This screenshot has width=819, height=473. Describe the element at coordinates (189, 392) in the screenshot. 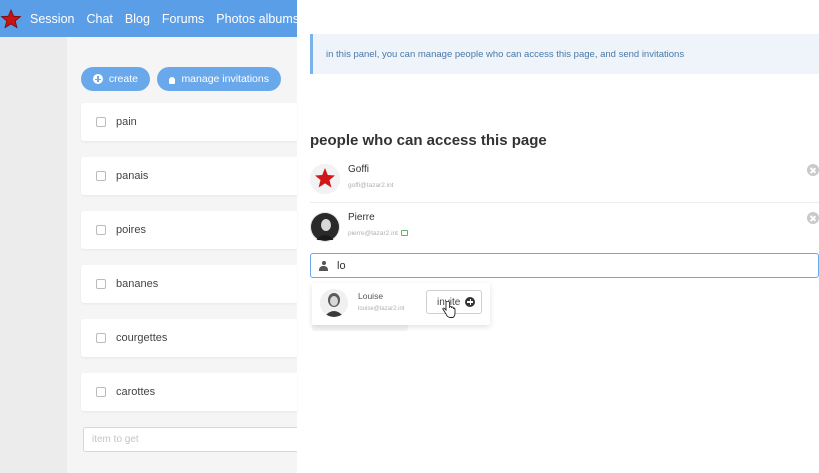

I see `list-item: carottes` at that location.